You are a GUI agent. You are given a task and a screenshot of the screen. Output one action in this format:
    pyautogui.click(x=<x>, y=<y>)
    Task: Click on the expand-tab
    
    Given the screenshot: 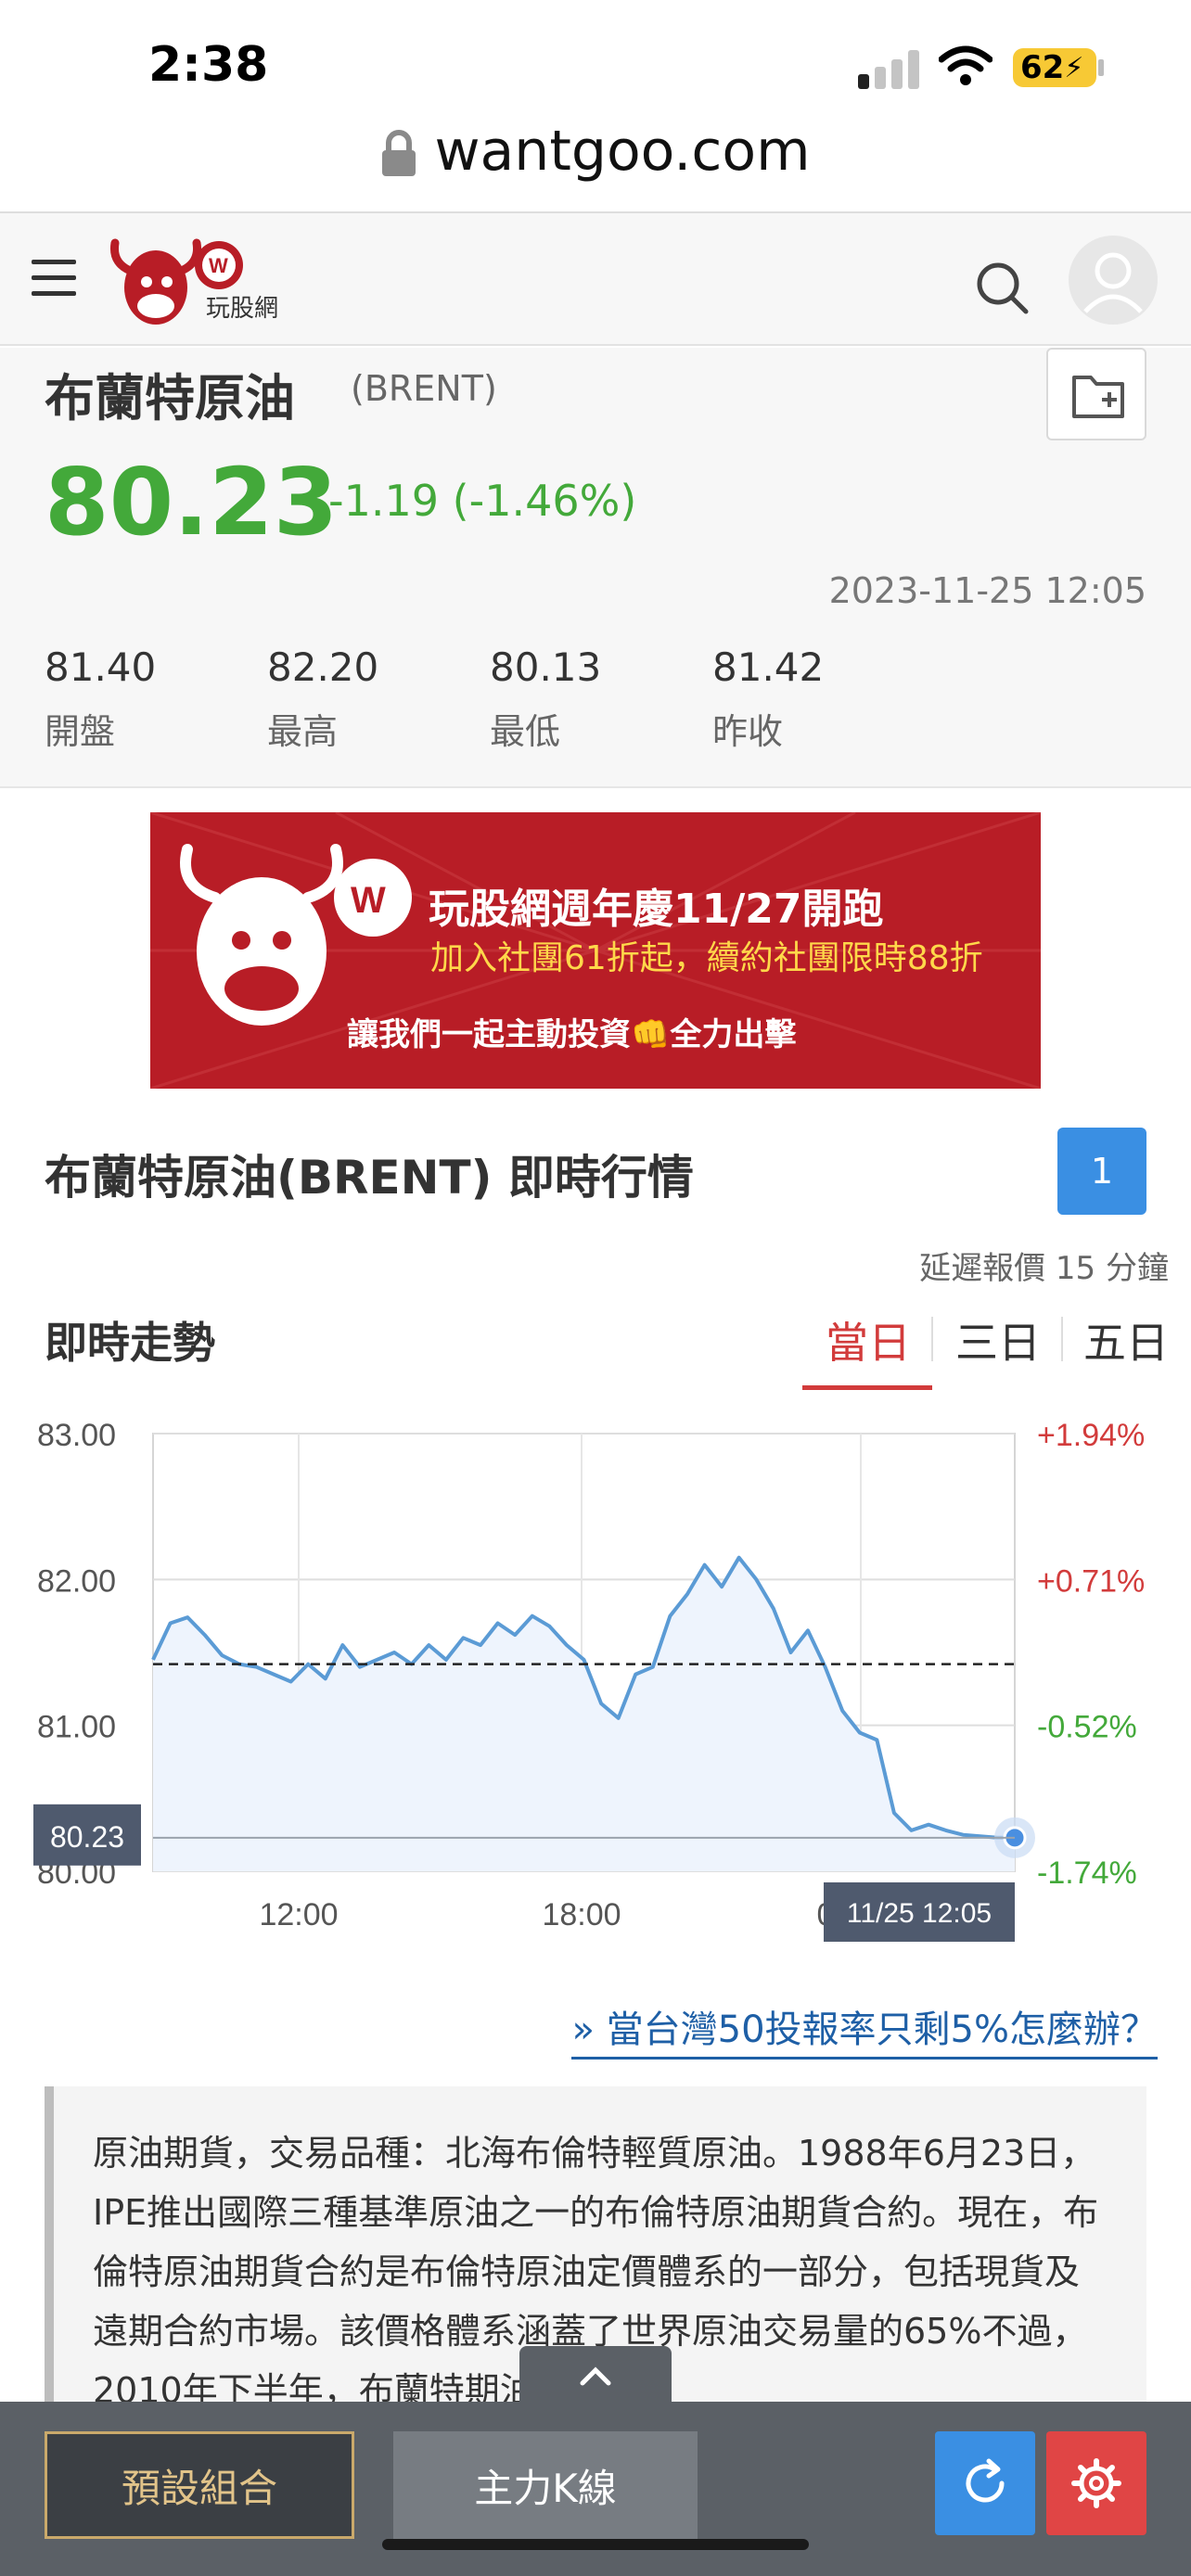 What is the action you would take?
    pyautogui.click(x=595, y=2374)
    